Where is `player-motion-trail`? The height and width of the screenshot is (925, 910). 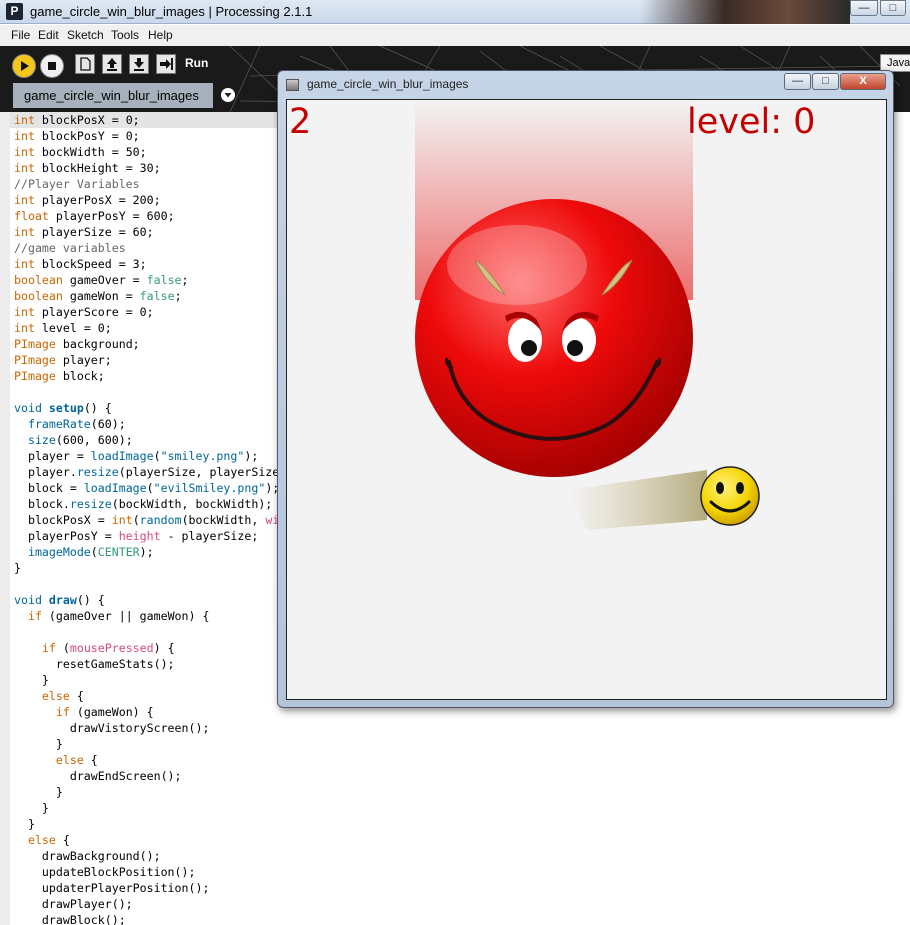 player-motion-trail is located at coordinates (637, 500).